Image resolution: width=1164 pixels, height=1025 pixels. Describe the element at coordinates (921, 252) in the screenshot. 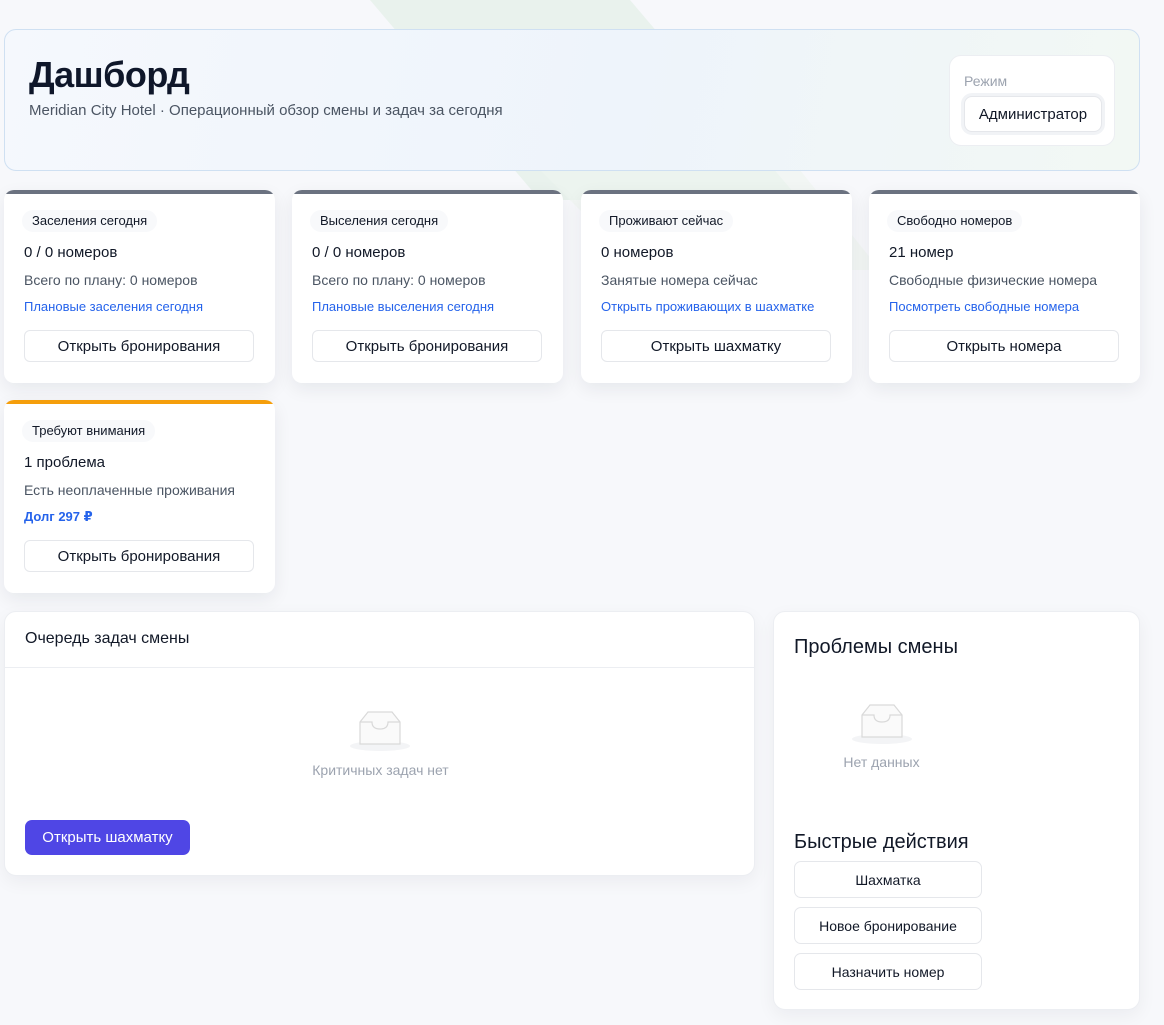

I see `card-value: 21 номер` at that location.